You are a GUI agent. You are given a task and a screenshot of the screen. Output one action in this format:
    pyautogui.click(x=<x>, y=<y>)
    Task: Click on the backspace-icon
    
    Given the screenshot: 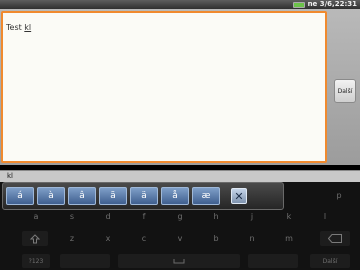 What is the action you would take?
    pyautogui.click(x=335, y=238)
    